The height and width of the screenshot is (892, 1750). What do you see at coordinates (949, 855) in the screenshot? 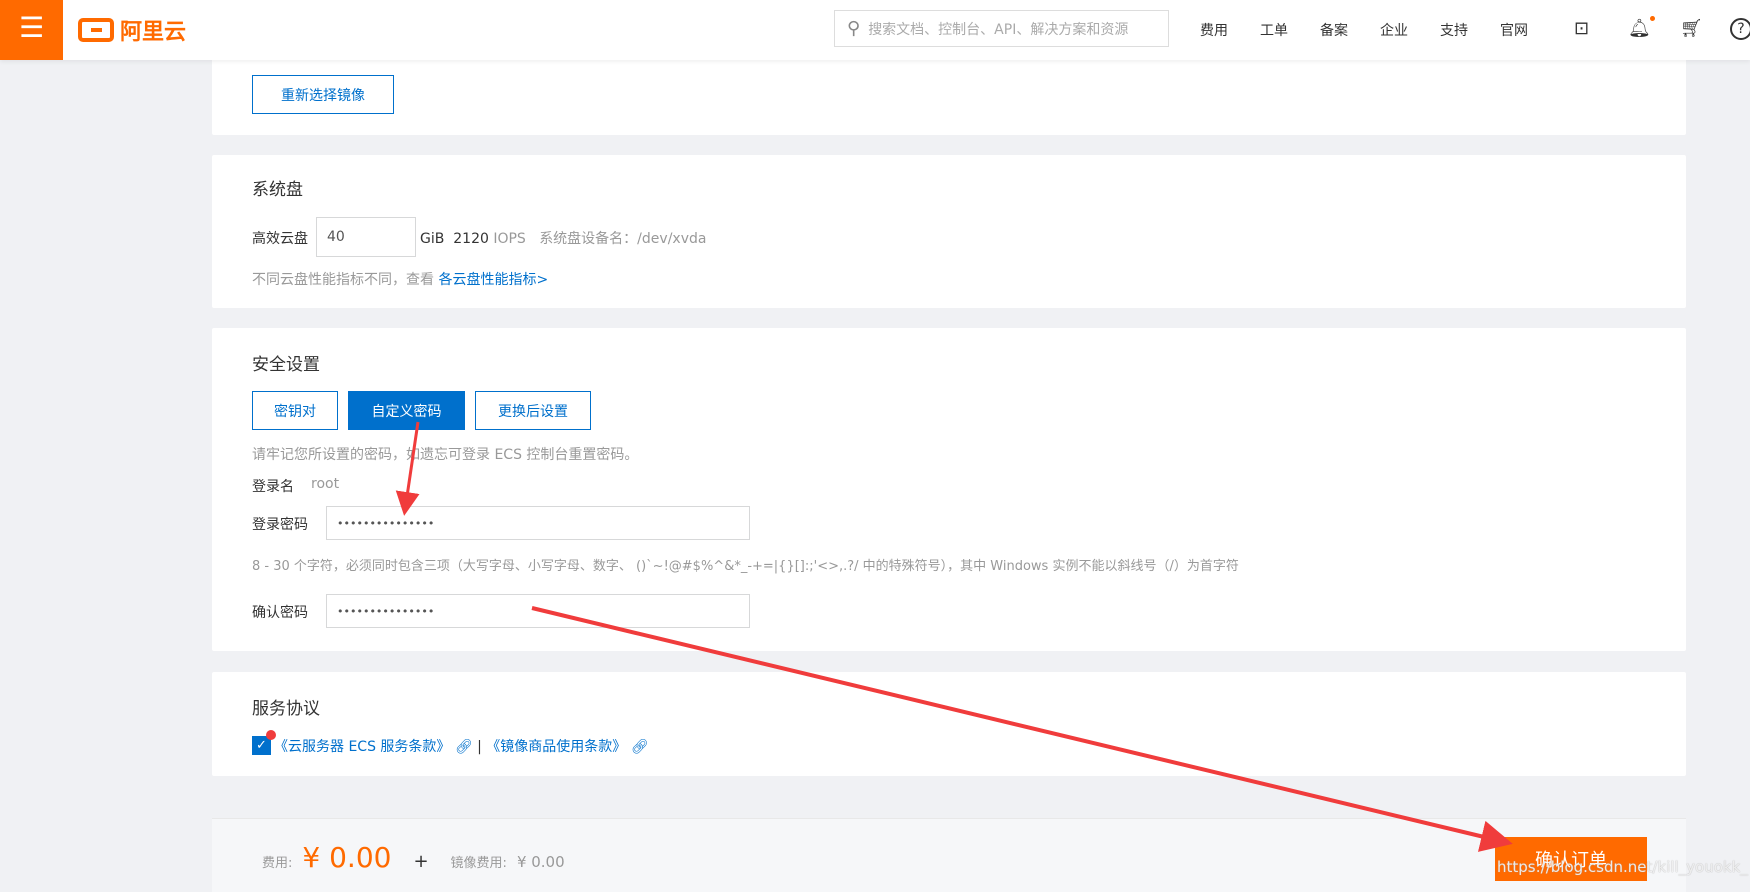
I see `order-footer: 费用: ¥ 0.00 + 镜像费用: ¥ 0.00` at bounding box center [949, 855].